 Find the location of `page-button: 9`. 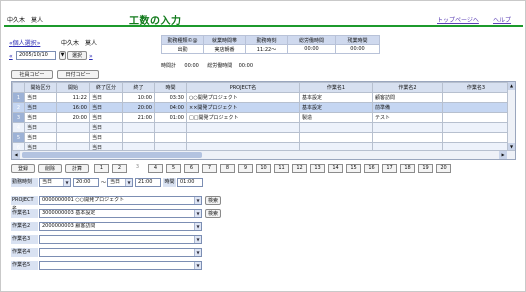

page-button: 9 is located at coordinates (245, 168).